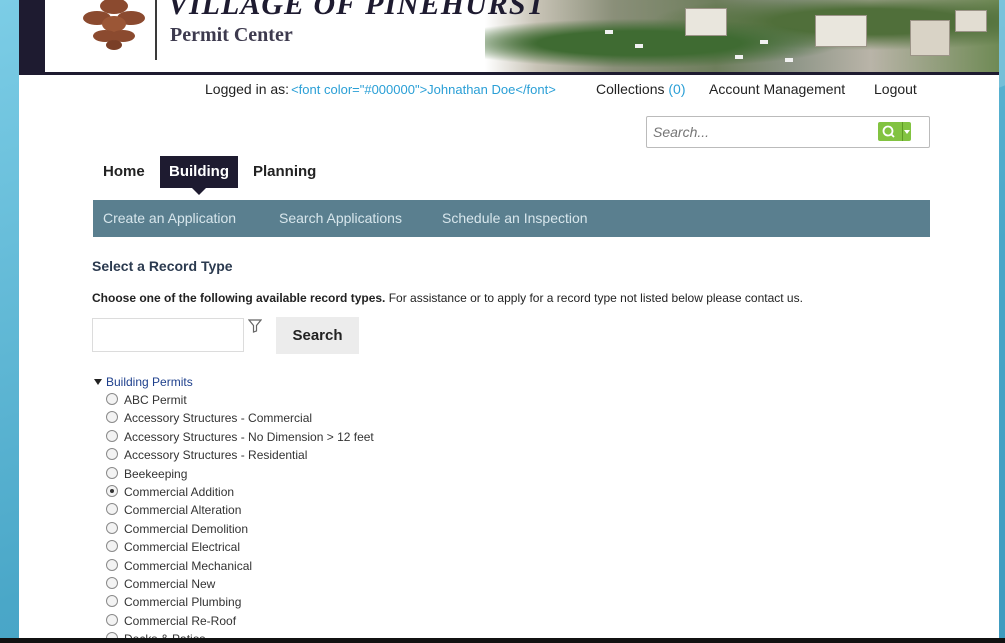 This screenshot has height=643, width=1005. What do you see at coordinates (763, 132) in the screenshot?
I see `global-search-input` at bounding box center [763, 132].